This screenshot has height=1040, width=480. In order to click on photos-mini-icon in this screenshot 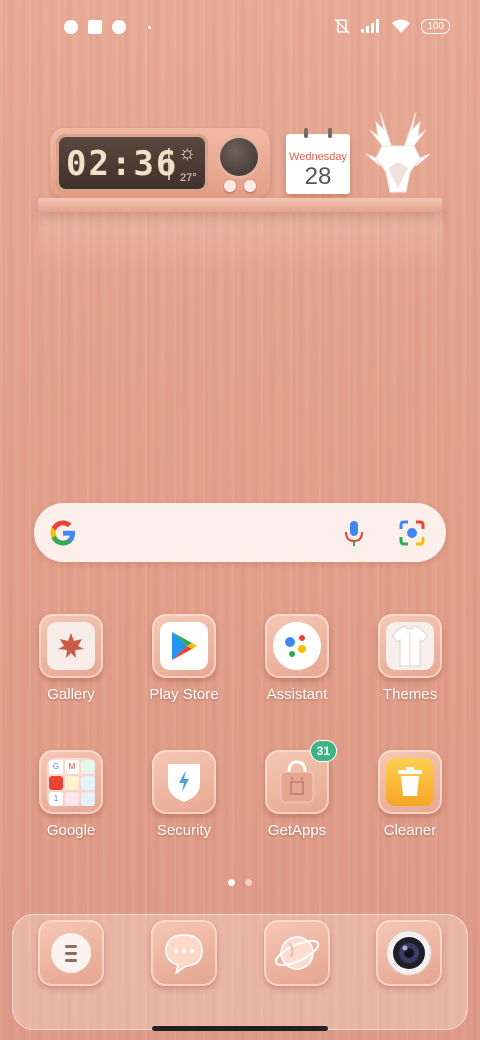, I will do `click(72, 799)`.